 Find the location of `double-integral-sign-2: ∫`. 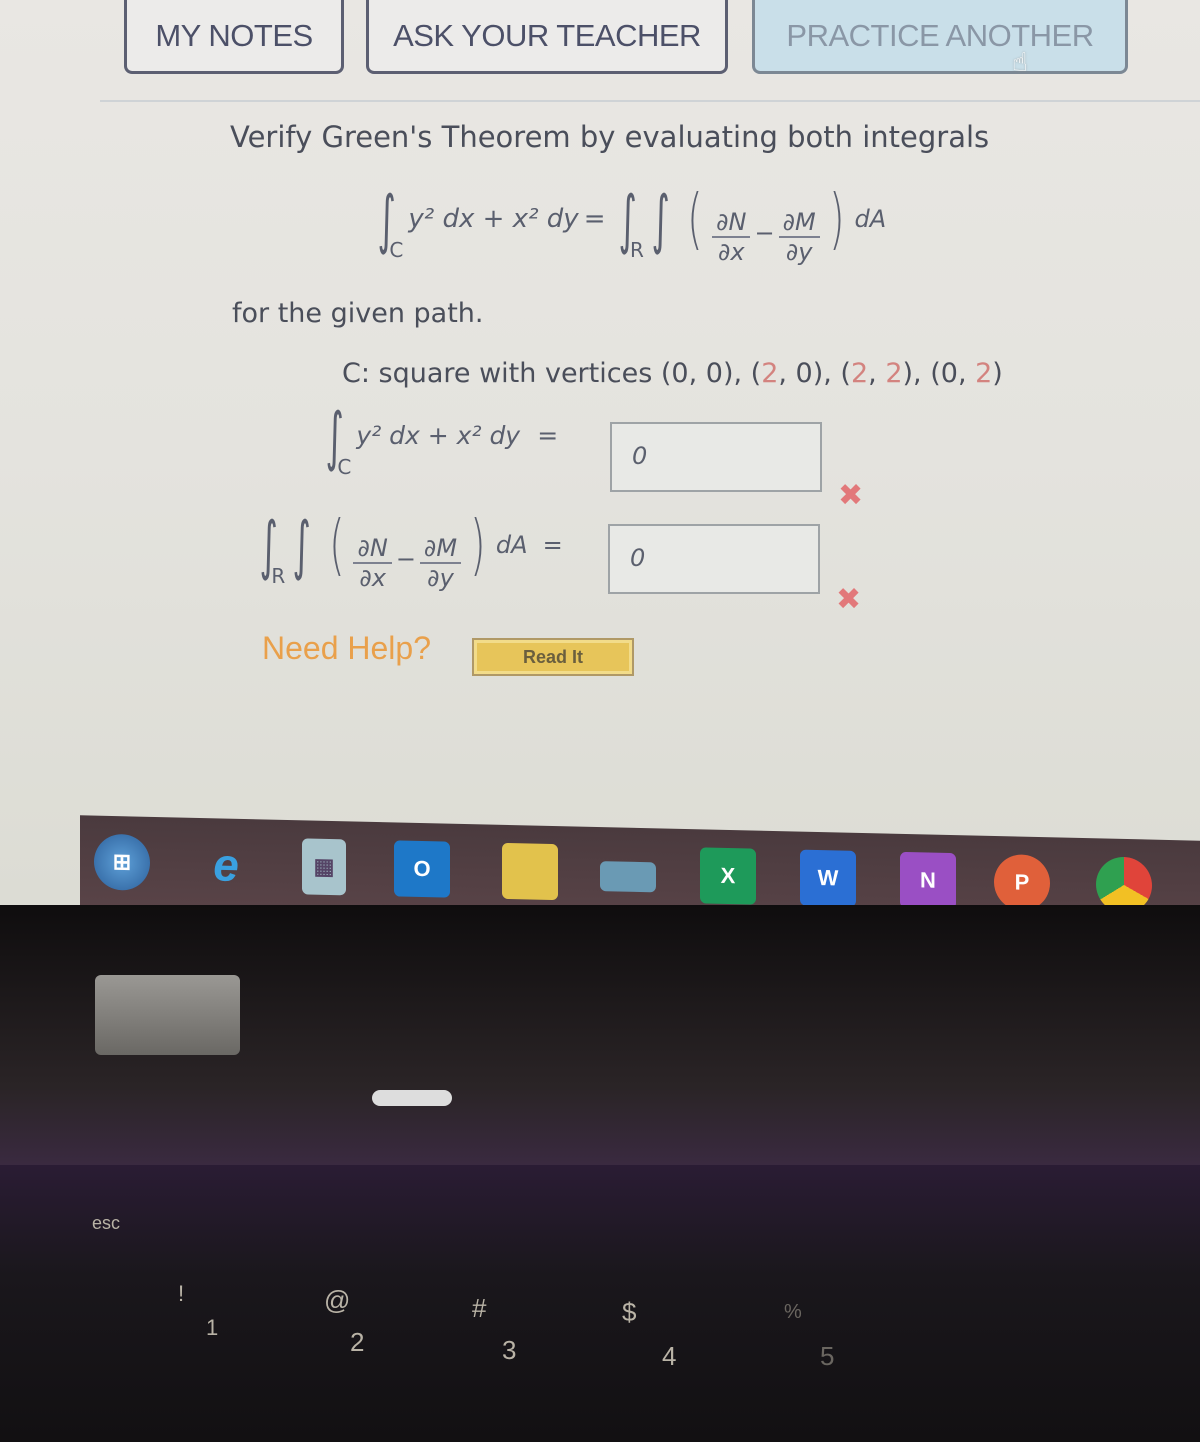

double-integral-sign-2: ∫ is located at coordinates (660, 220).